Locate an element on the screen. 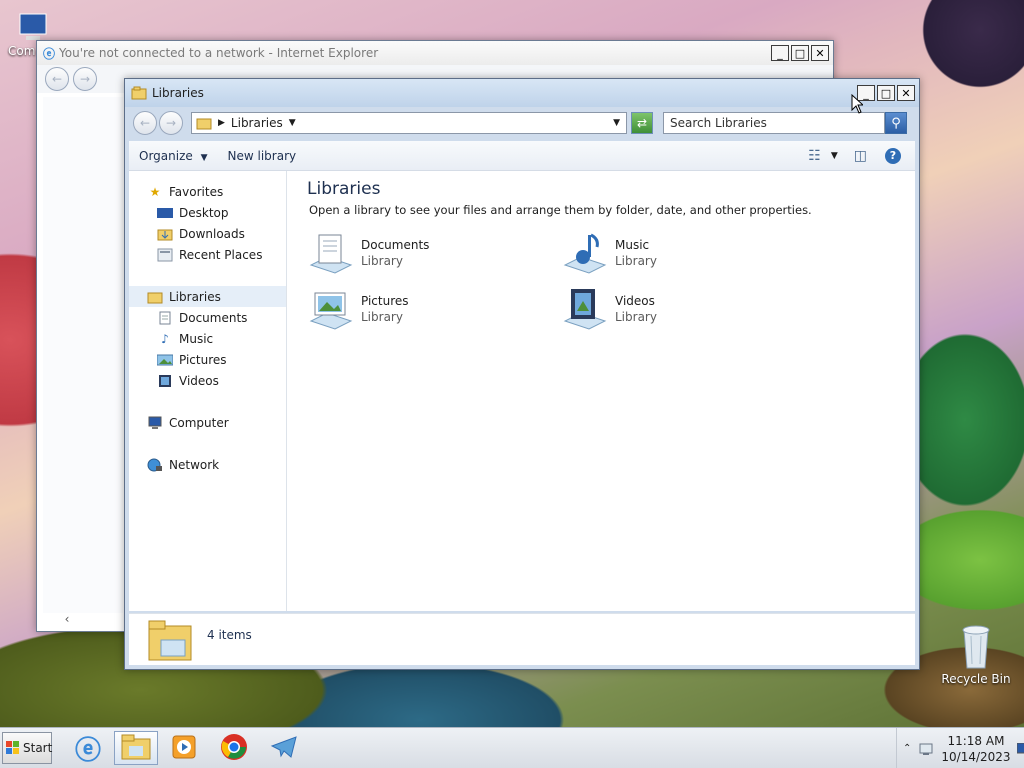 The width and height of the screenshot is (1024, 768). breadcrumb: Libraries is located at coordinates (257, 123).